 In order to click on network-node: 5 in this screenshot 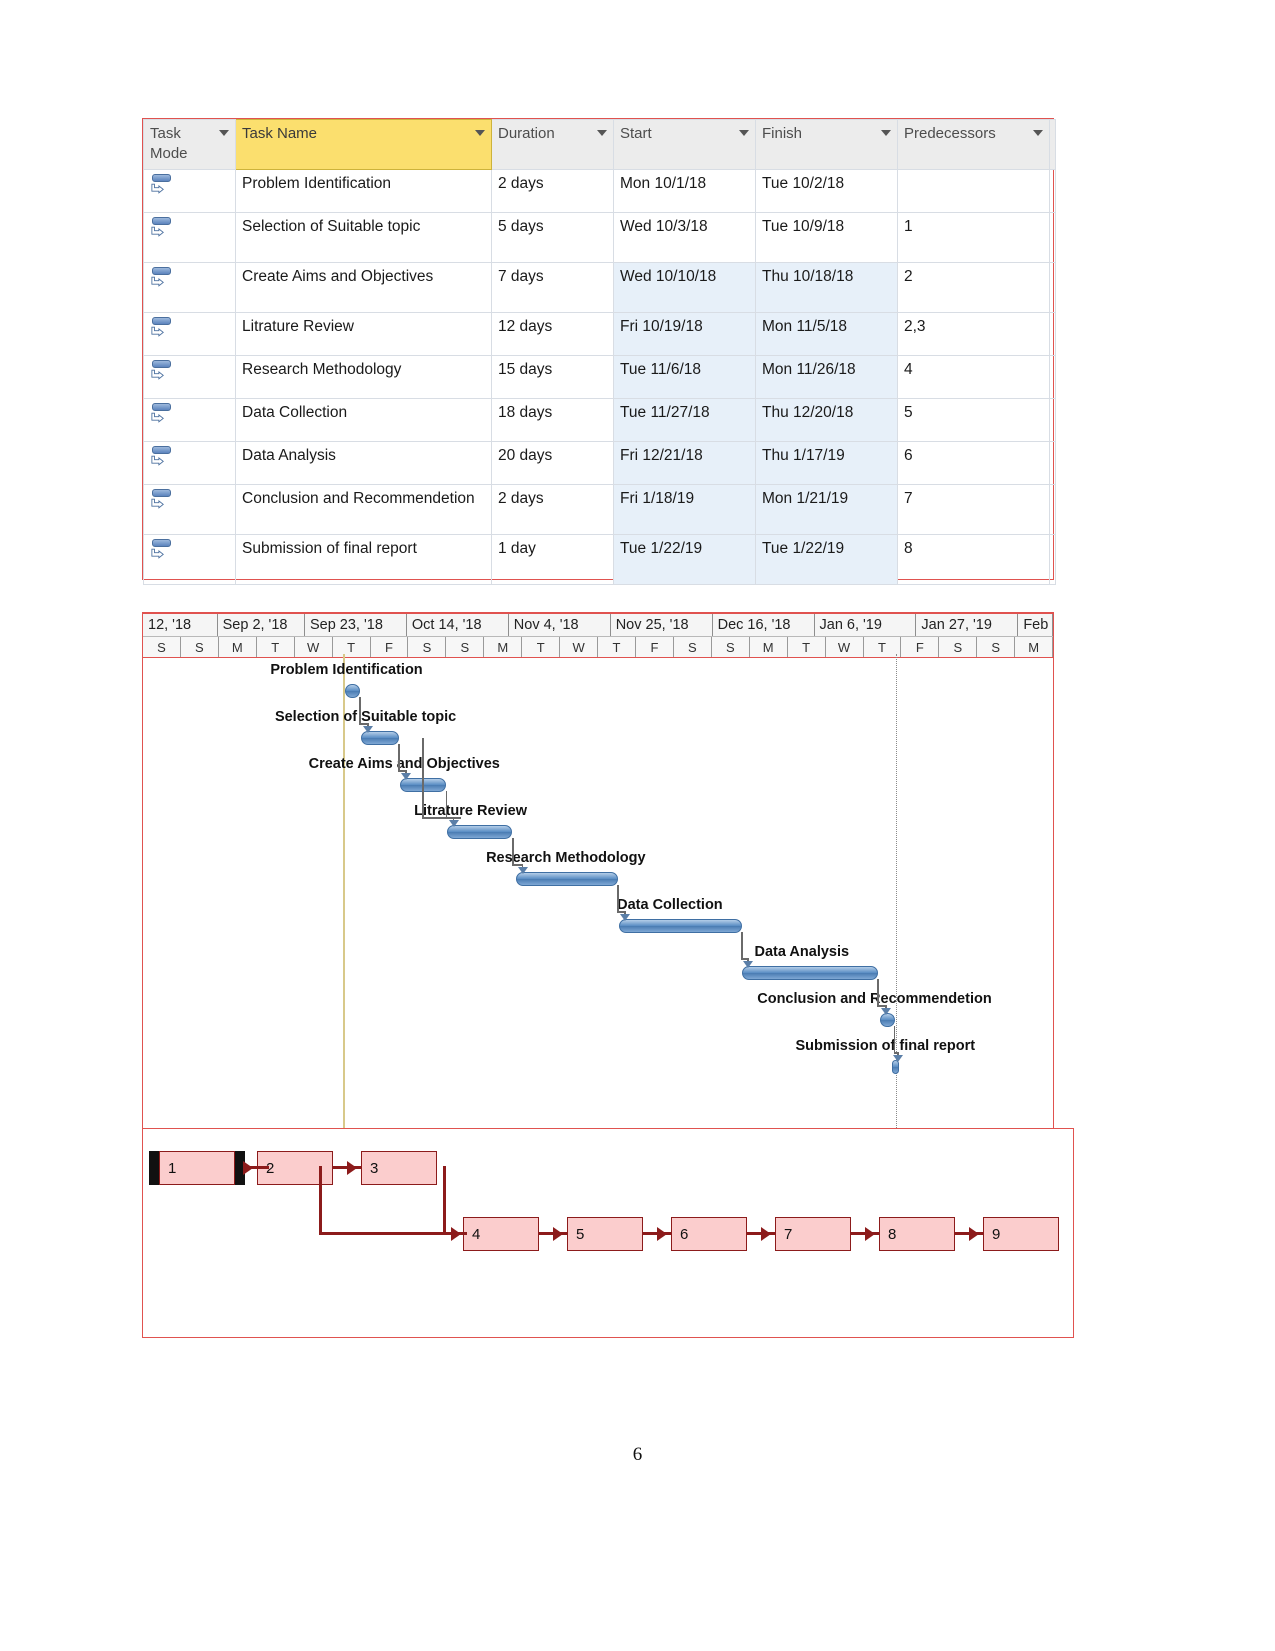, I will do `click(605, 1234)`.